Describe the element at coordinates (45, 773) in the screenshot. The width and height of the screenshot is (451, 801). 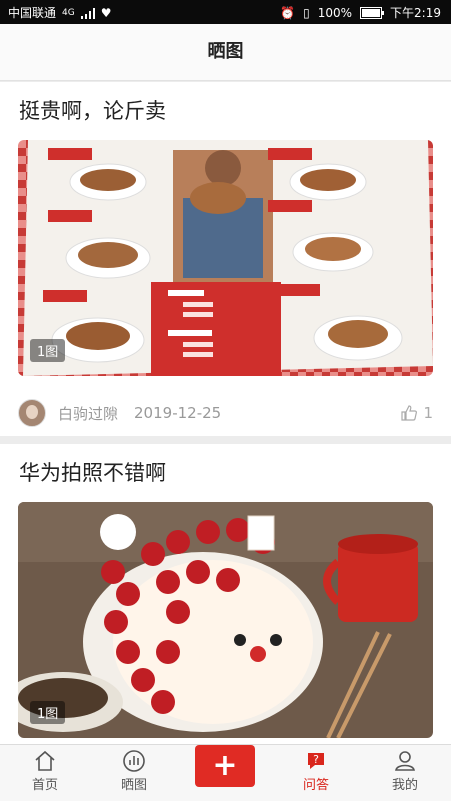
I see `tab-home: 首页` at that location.